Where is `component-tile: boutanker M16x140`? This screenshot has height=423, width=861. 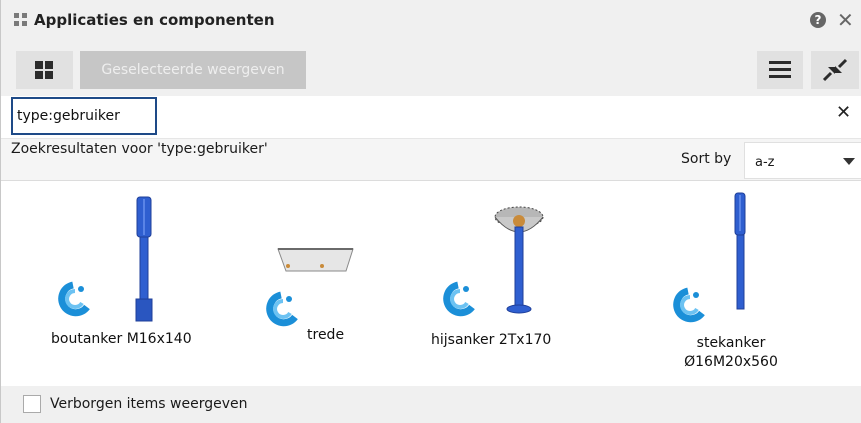
component-tile: boutanker M16x140 is located at coordinates (111, 283).